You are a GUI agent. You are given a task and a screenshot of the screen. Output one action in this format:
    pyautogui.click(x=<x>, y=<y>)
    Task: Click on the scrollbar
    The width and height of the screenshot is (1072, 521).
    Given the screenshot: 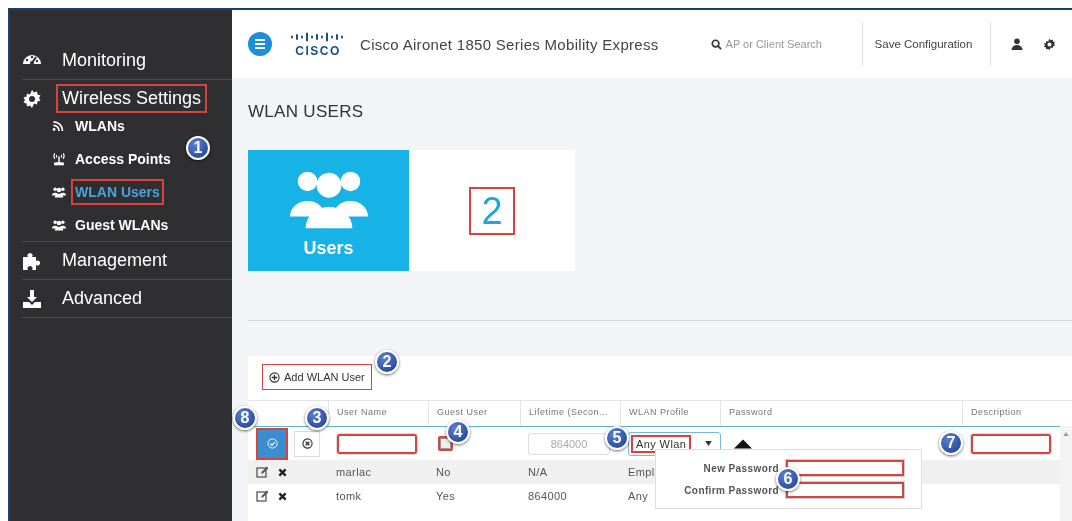 What is the action you would take?
    pyautogui.click(x=1066, y=473)
    